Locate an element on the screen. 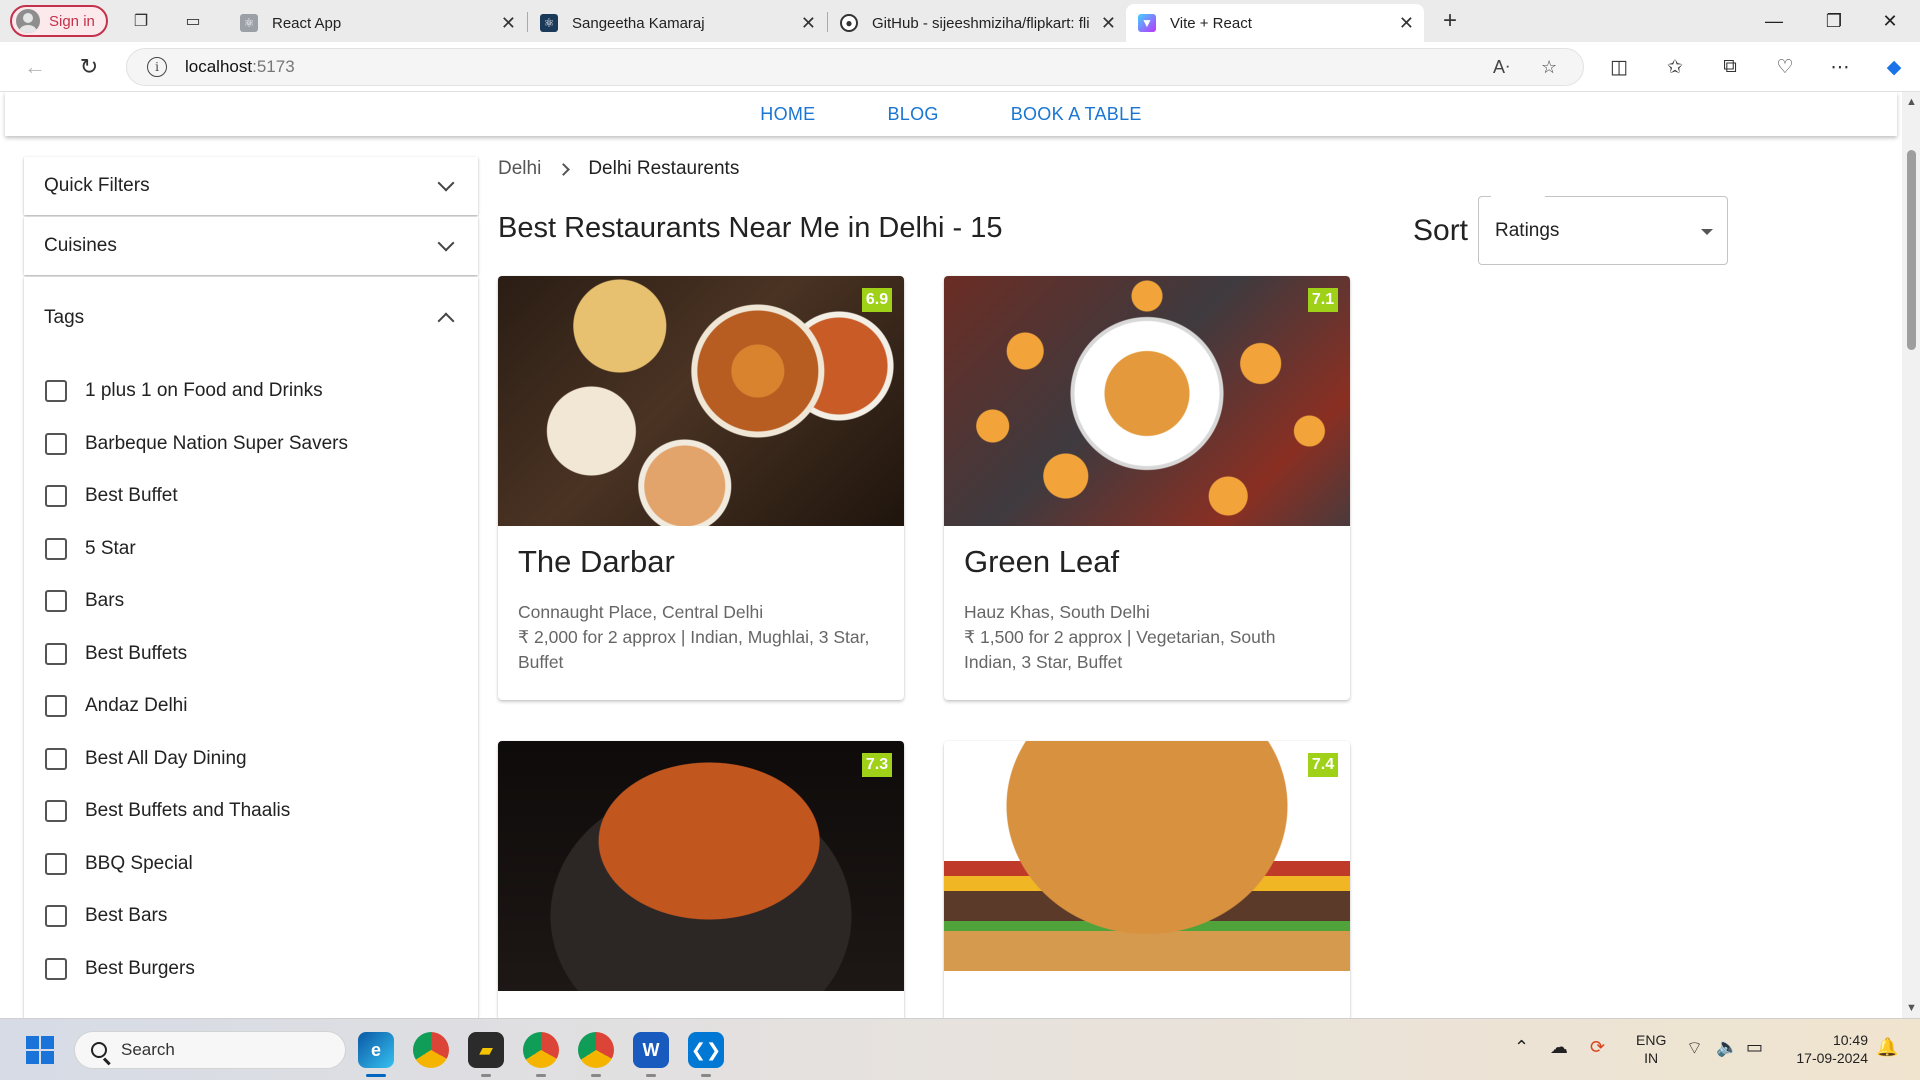  sign-in-button: Sign in is located at coordinates (59, 21).